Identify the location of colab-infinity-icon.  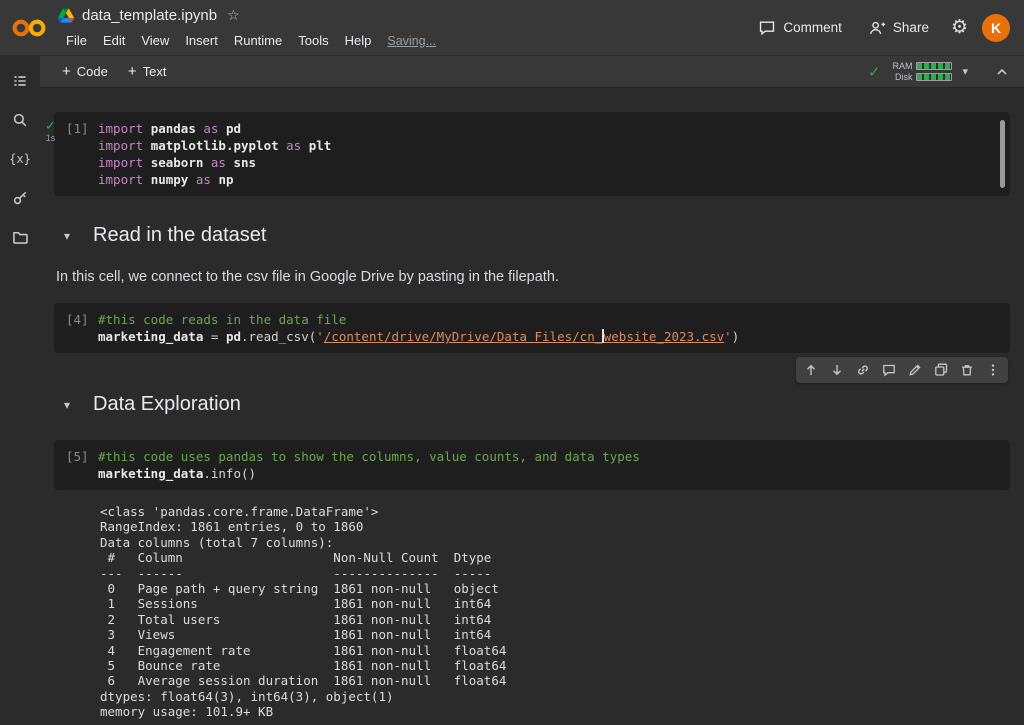
(29, 27).